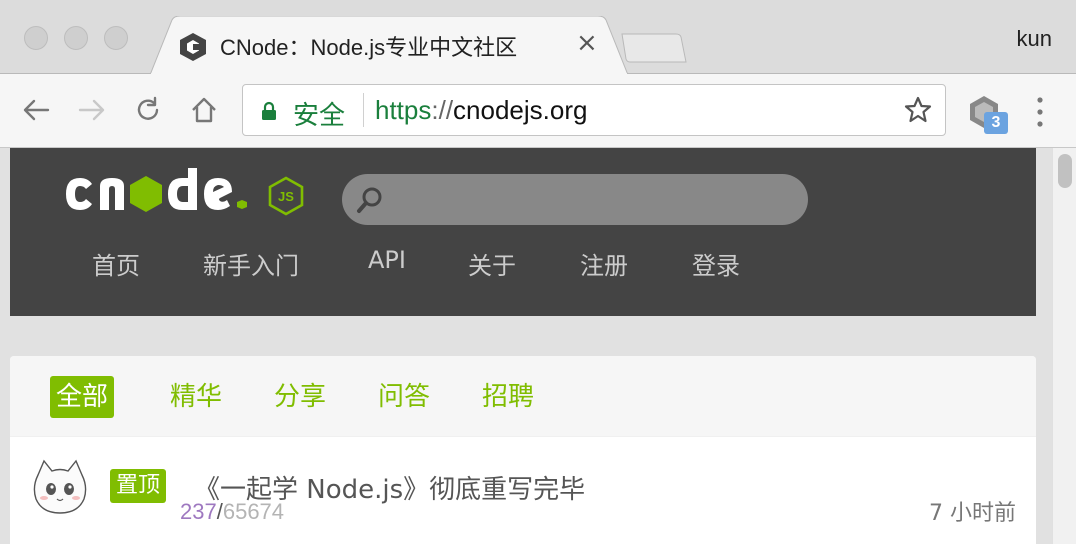 Image resolution: width=1076 pixels, height=544 pixels. What do you see at coordinates (732, 263) in the screenshot?
I see `nav-login: 登录` at bounding box center [732, 263].